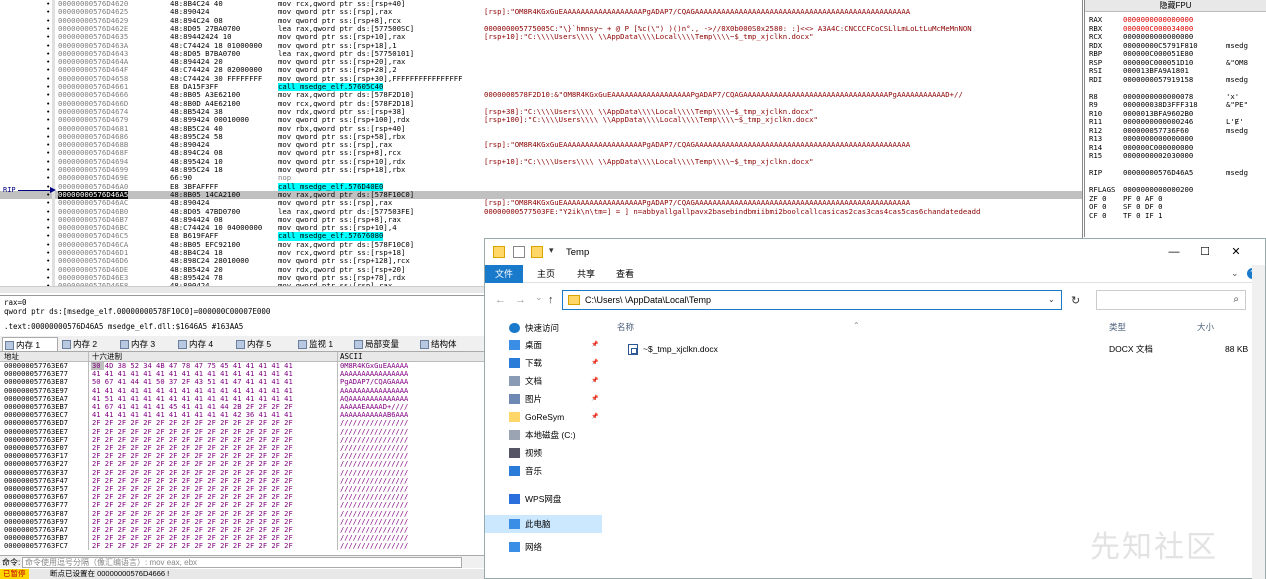  What do you see at coordinates (543, 471) in the screenshot?
I see `nav-item: 音乐` at bounding box center [543, 471].